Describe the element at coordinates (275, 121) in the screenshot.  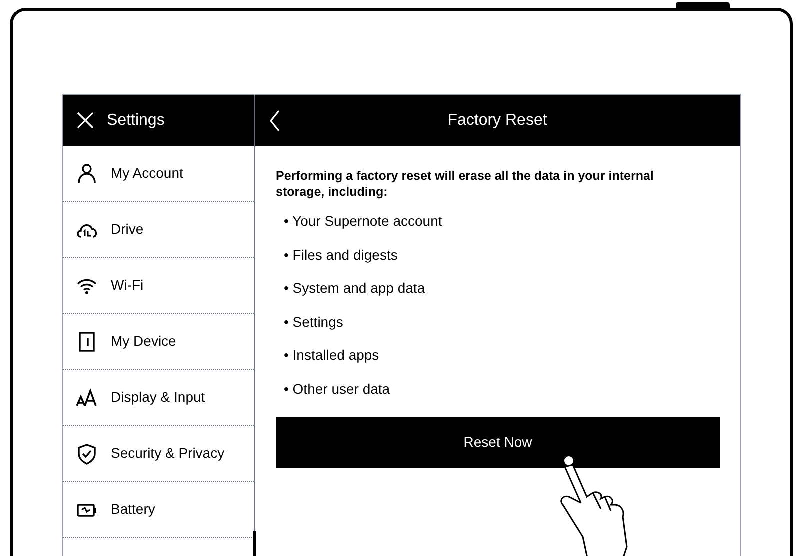
I see `back-icon` at that location.